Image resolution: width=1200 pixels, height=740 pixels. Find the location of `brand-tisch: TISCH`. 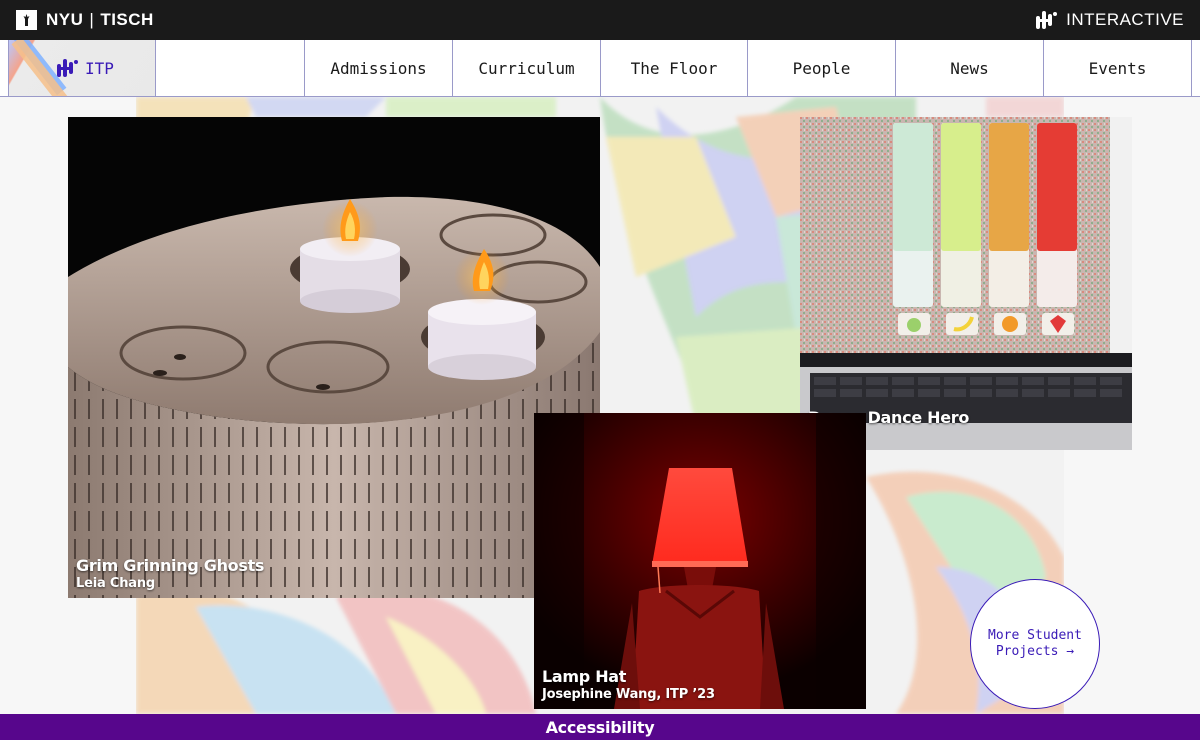

brand-tisch: TISCH is located at coordinates (127, 19).